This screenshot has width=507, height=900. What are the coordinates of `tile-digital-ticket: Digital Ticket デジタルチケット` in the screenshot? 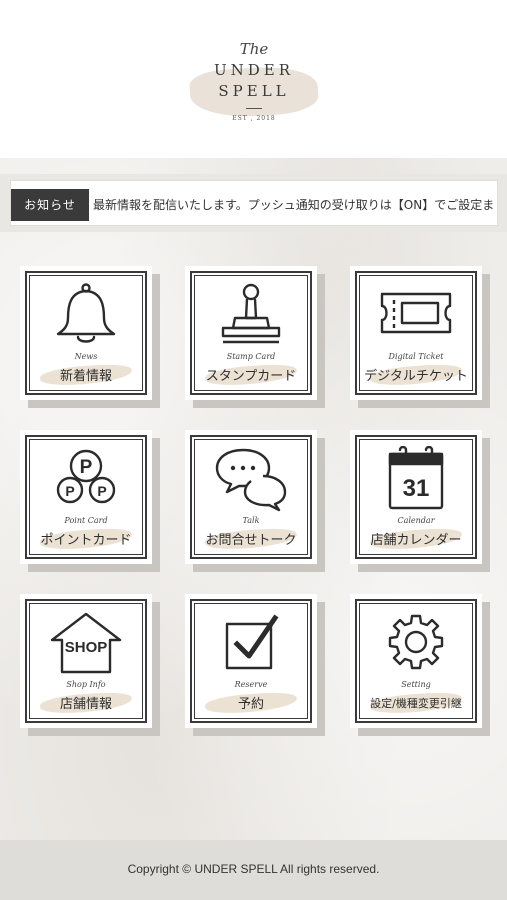 It's located at (416, 333).